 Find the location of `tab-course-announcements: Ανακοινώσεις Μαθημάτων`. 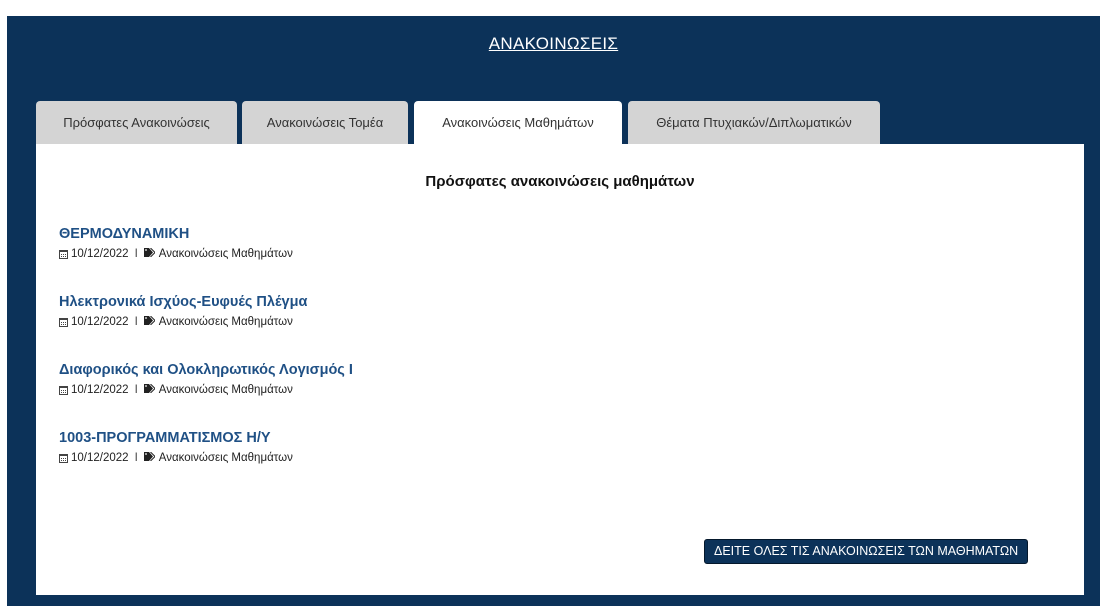

tab-course-announcements: Ανακοινώσεις Μαθημάτων is located at coordinates (518, 123).